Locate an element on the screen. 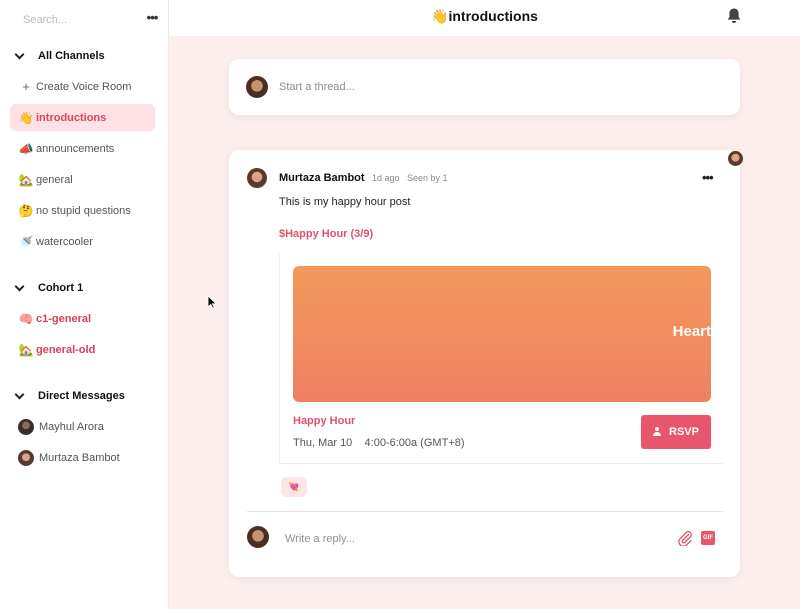  bell-icon is located at coordinates (734, 16).